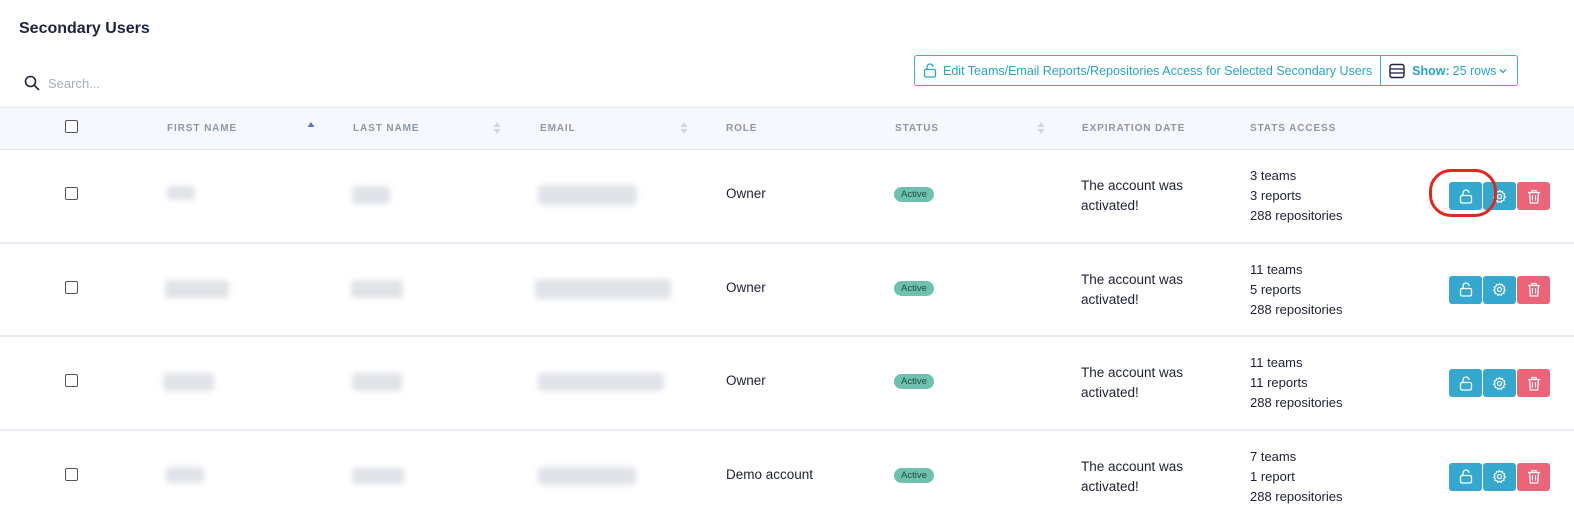  What do you see at coordinates (1431, 70) in the screenshot?
I see `show-label: Show:` at bounding box center [1431, 70].